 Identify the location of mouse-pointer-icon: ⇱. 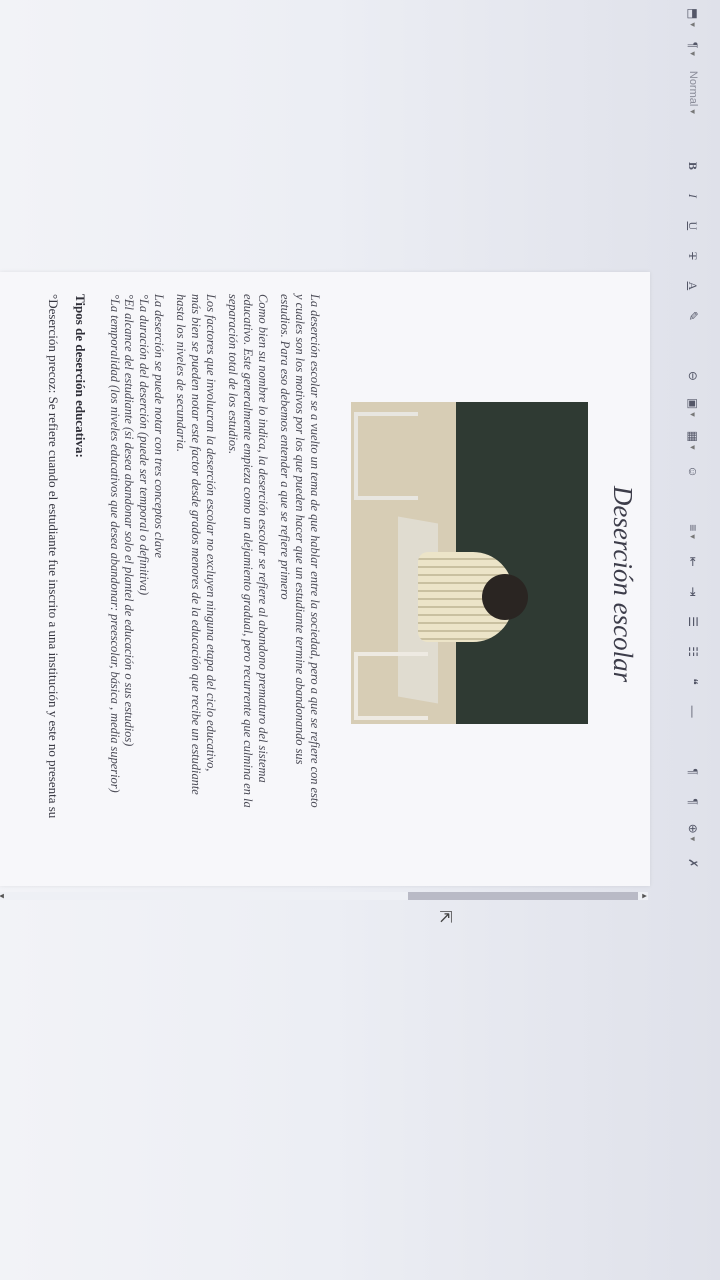
(445, 917).